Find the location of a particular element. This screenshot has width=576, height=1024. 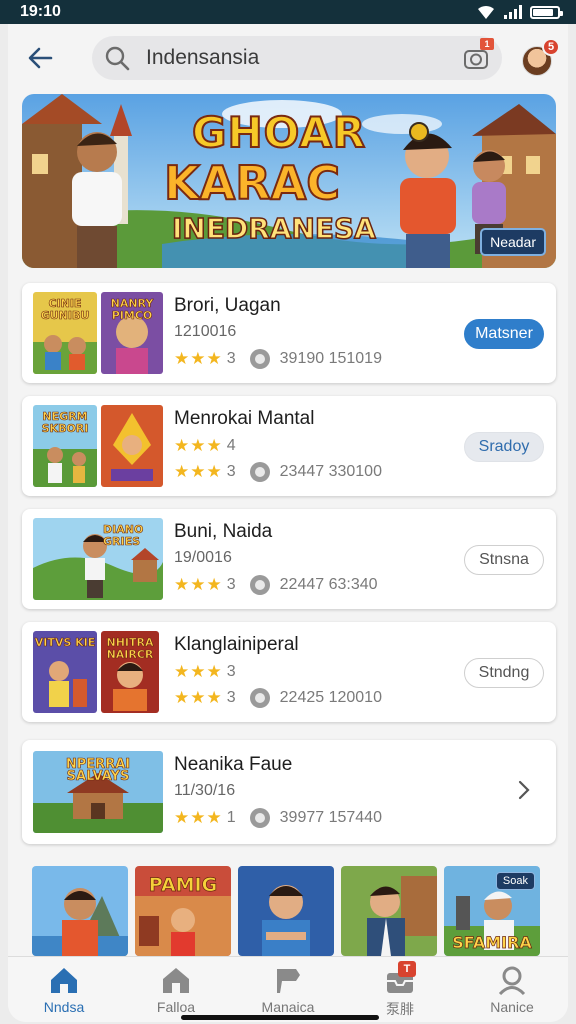

card-date: 19/0016 is located at coordinates (203, 557).